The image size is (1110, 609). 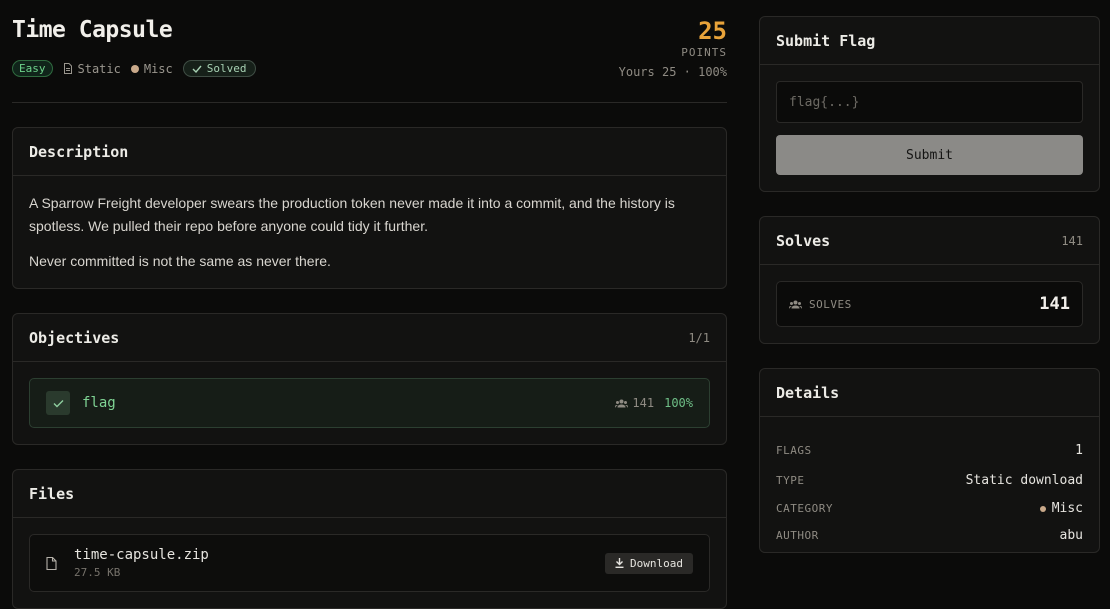 What do you see at coordinates (52, 493) in the screenshot?
I see `files-title: Files` at bounding box center [52, 493].